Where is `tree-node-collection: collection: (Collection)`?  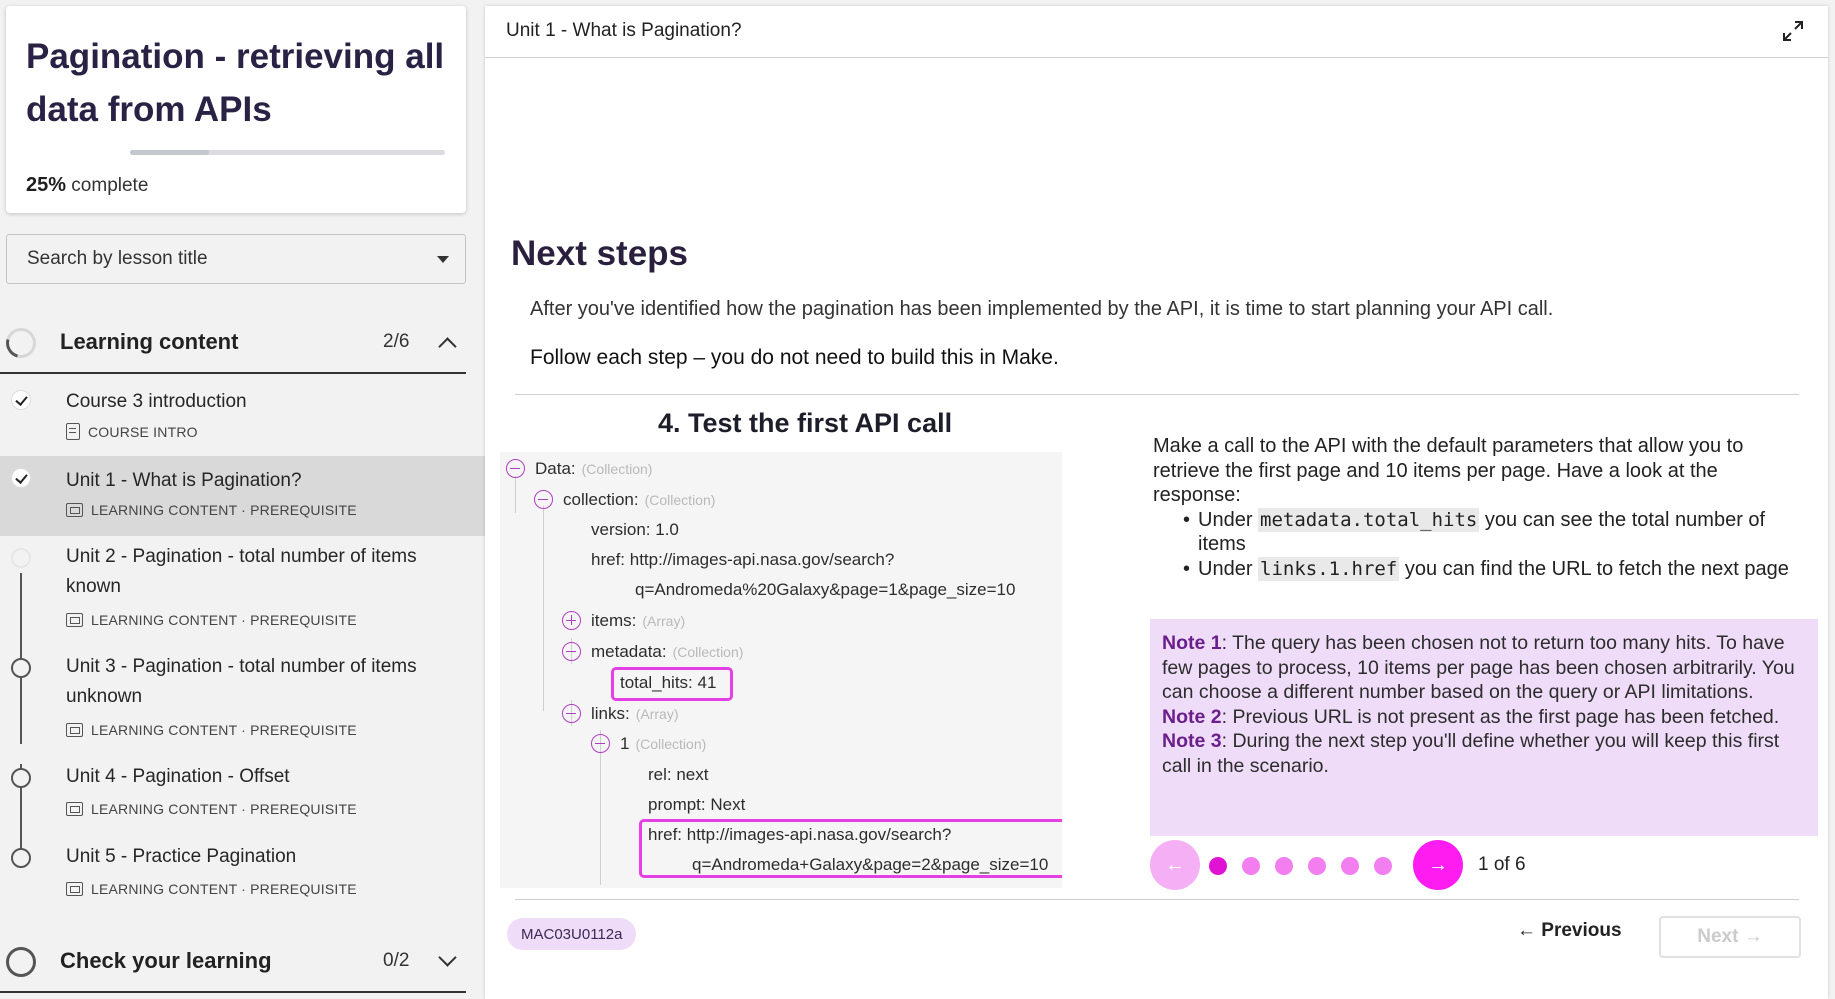 tree-node-collection: collection: (Collection) is located at coordinates (639, 499).